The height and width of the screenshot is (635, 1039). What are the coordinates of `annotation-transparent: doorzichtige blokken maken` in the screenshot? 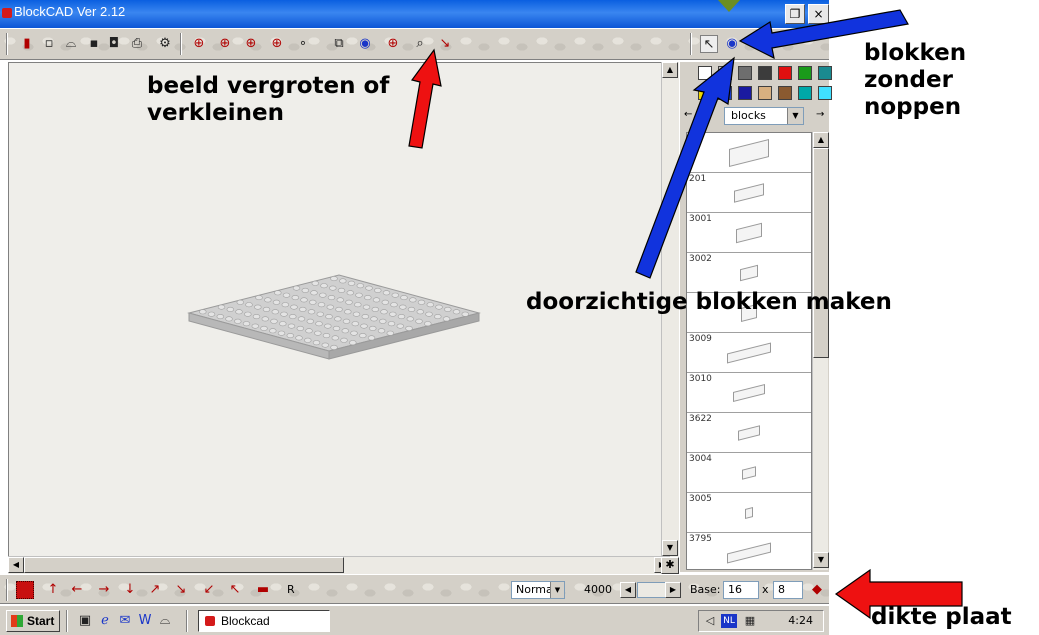 It's located at (709, 302).